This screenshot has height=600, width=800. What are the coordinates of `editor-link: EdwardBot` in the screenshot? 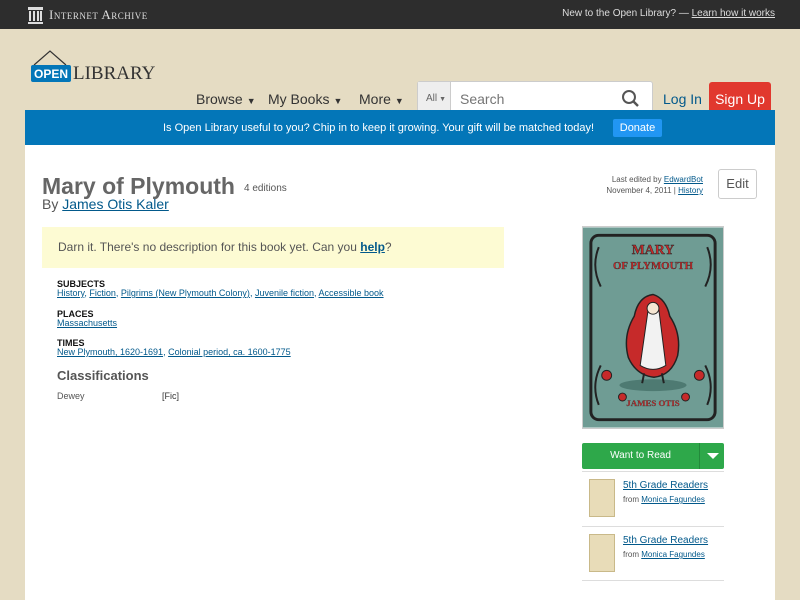 It's located at (683, 179).